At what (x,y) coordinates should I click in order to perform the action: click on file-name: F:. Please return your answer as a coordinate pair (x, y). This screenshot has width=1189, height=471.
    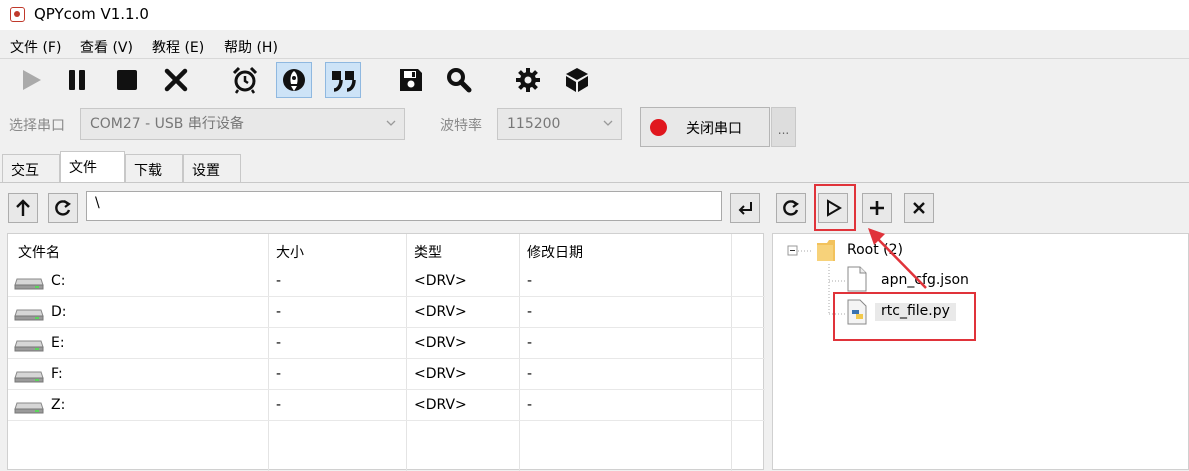
    Looking at the image, I should click on (57, 374).